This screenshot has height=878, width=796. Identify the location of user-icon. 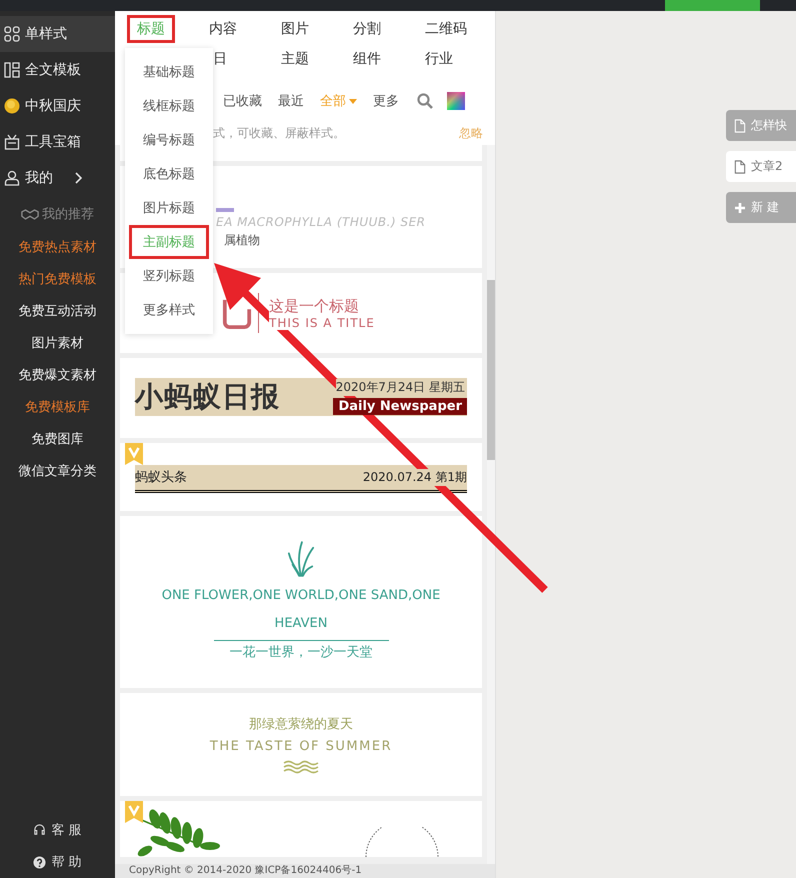
(12, 178).